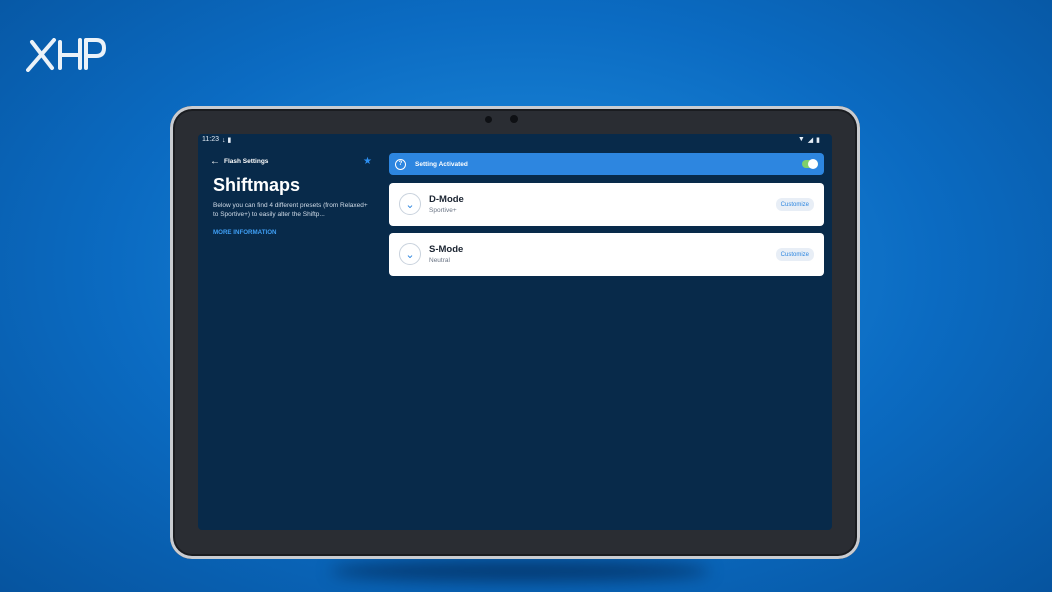 The width and height of the screenshot is (1052, 592). Describe the element at coordinates (367, 161) in the screenshot. I see `star-icon: ★` at that location.